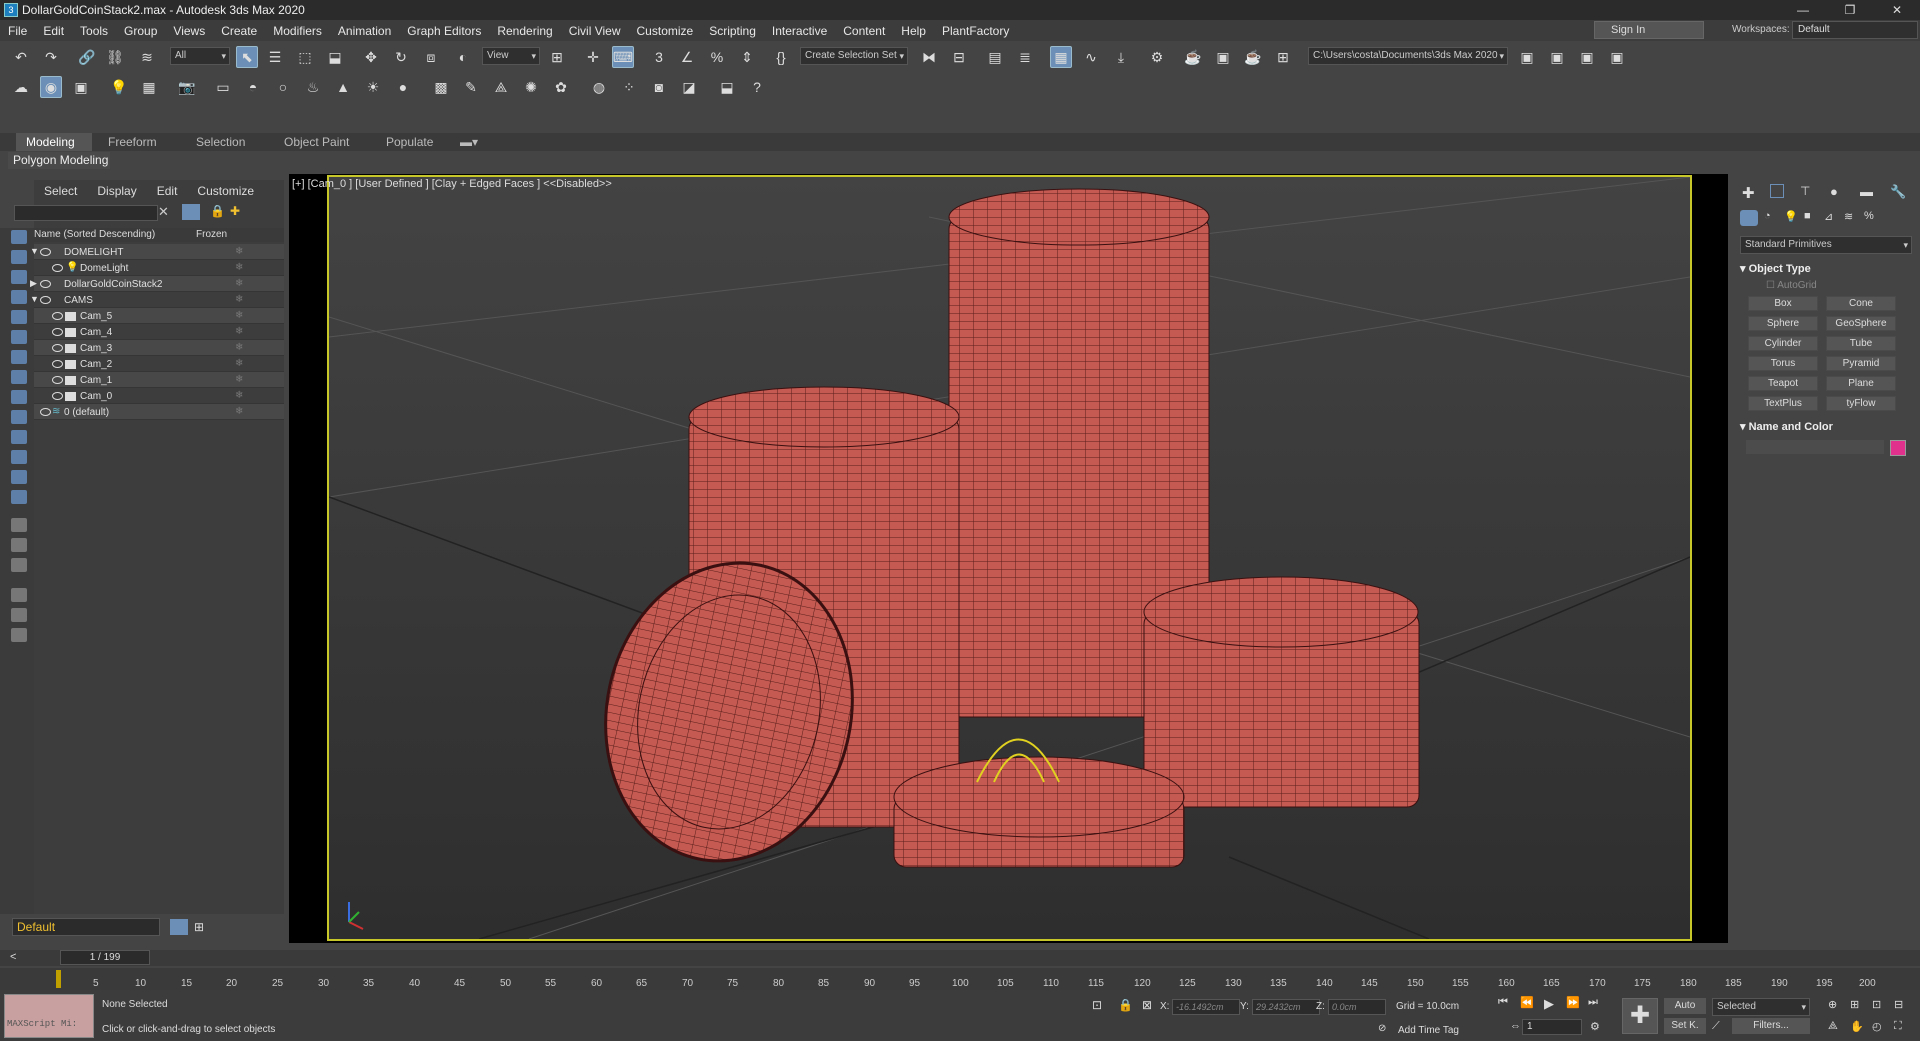  Describe the element at coordinates (659, 57) in the screenshot. I see `snaps-toggle-icon: 3` at that location.